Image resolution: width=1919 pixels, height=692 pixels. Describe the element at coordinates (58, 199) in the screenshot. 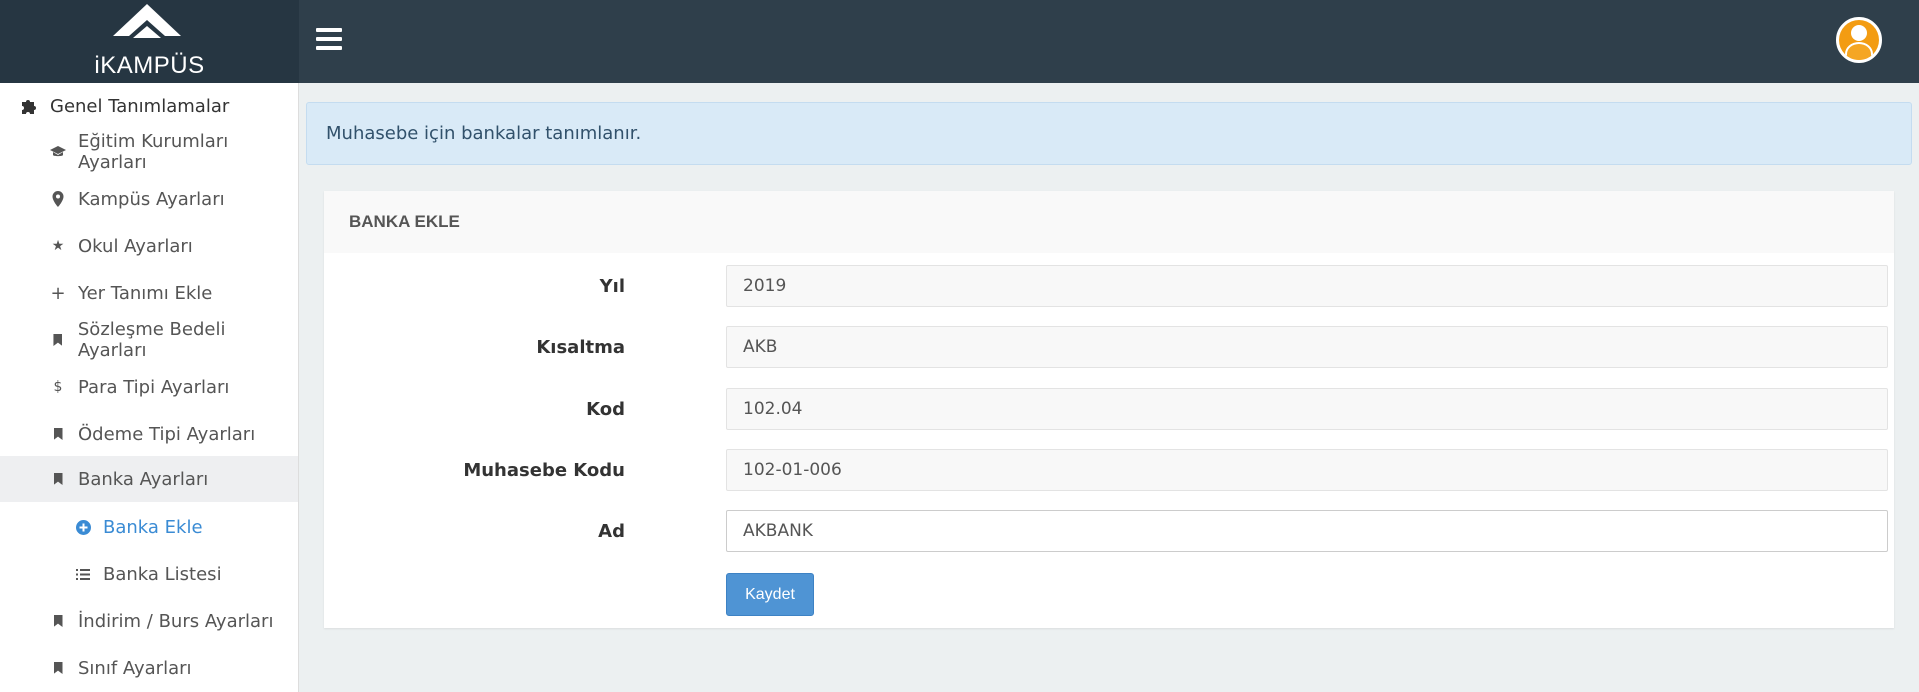

I see `map-pin-icon` at that location.